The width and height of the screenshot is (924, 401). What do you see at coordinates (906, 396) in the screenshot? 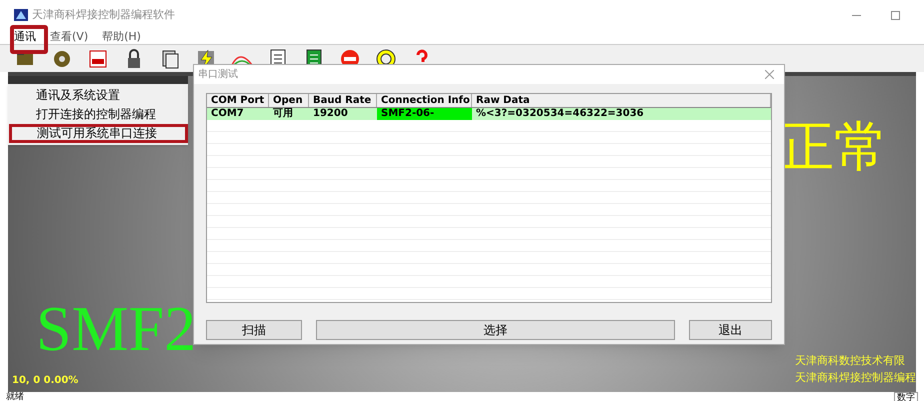
I see `status-indicator: 数字` at bounding box center [906, 396].